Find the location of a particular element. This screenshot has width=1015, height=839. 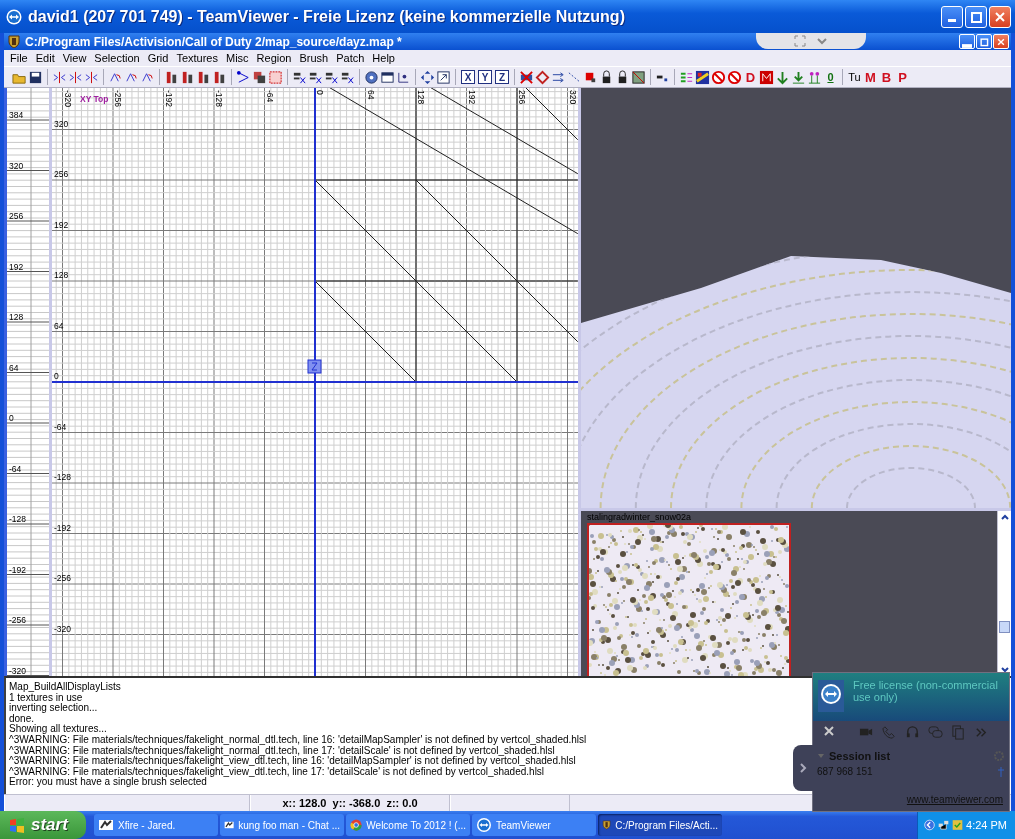

maximize-icon is located at coordinates (976, 16).